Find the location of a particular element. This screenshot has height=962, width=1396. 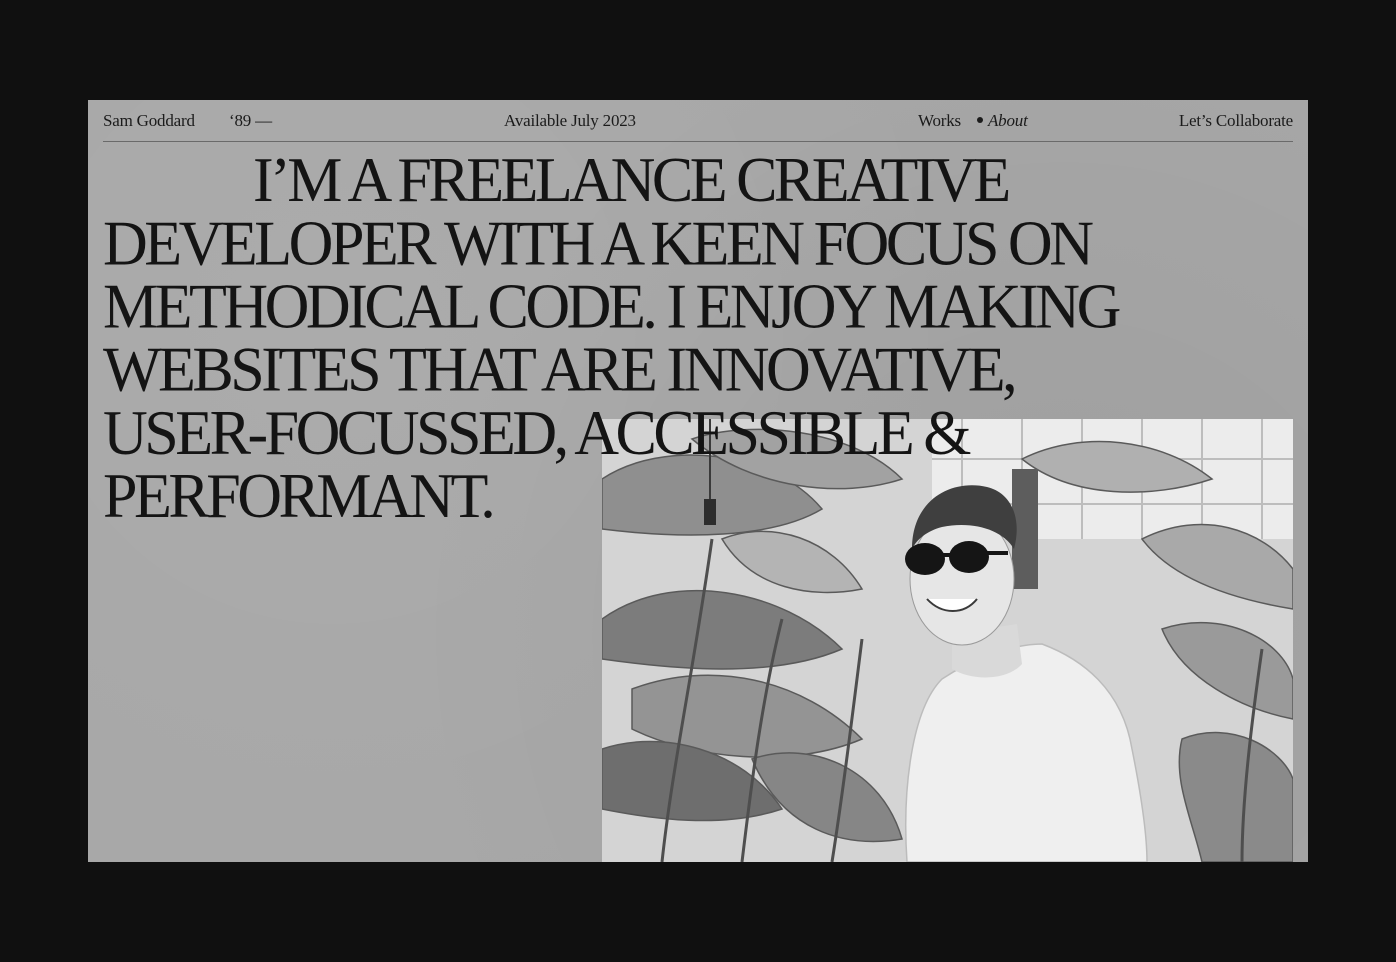

nav-about-link: About is located at coordinates (1002, 121).